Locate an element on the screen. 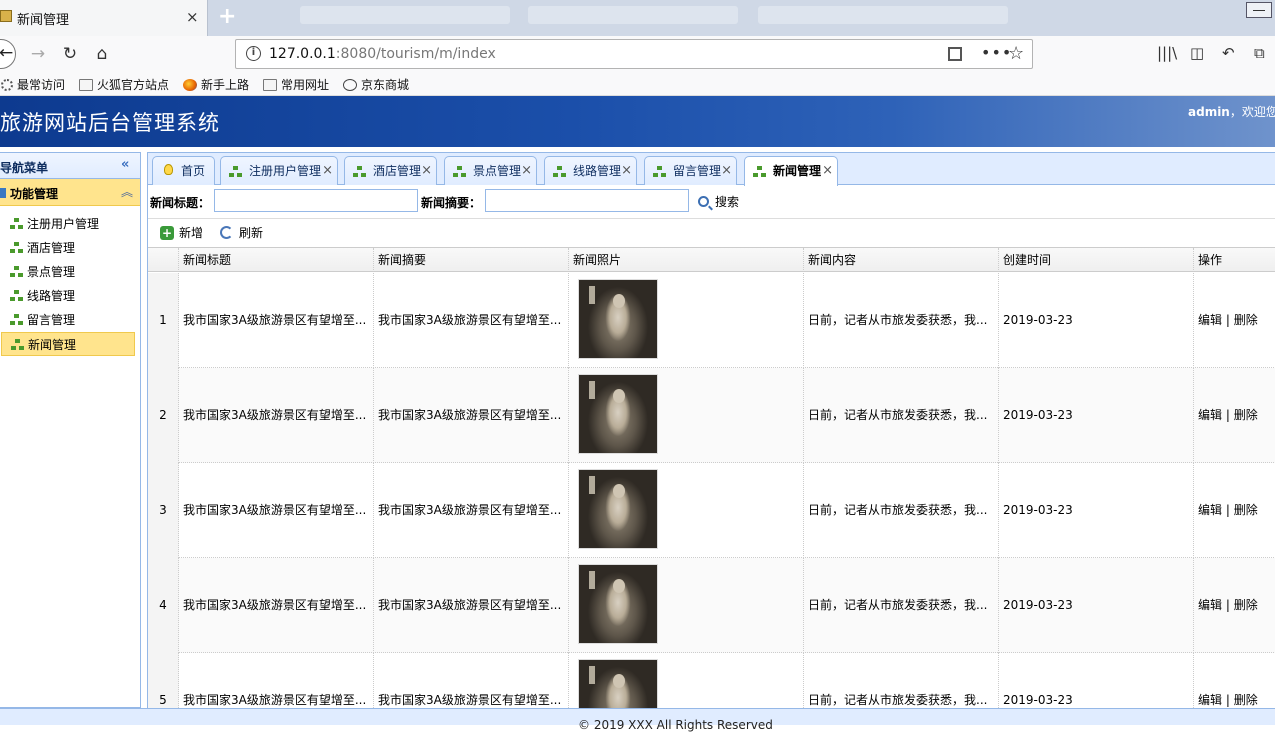  library-icon: |||\ is located at coordinates (1167, 53).